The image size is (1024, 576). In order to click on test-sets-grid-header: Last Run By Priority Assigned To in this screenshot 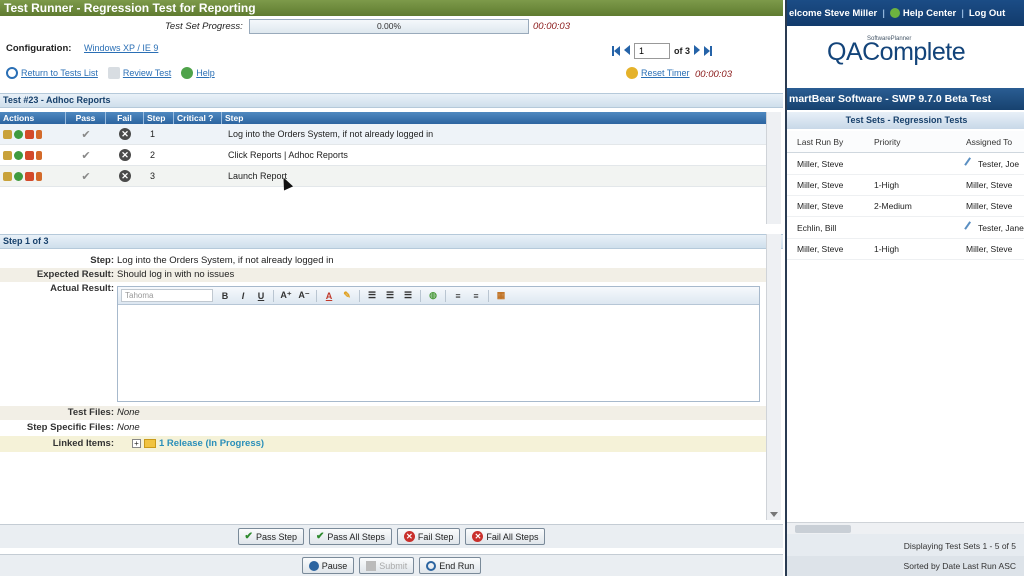, I will do `click(905, 142)`.